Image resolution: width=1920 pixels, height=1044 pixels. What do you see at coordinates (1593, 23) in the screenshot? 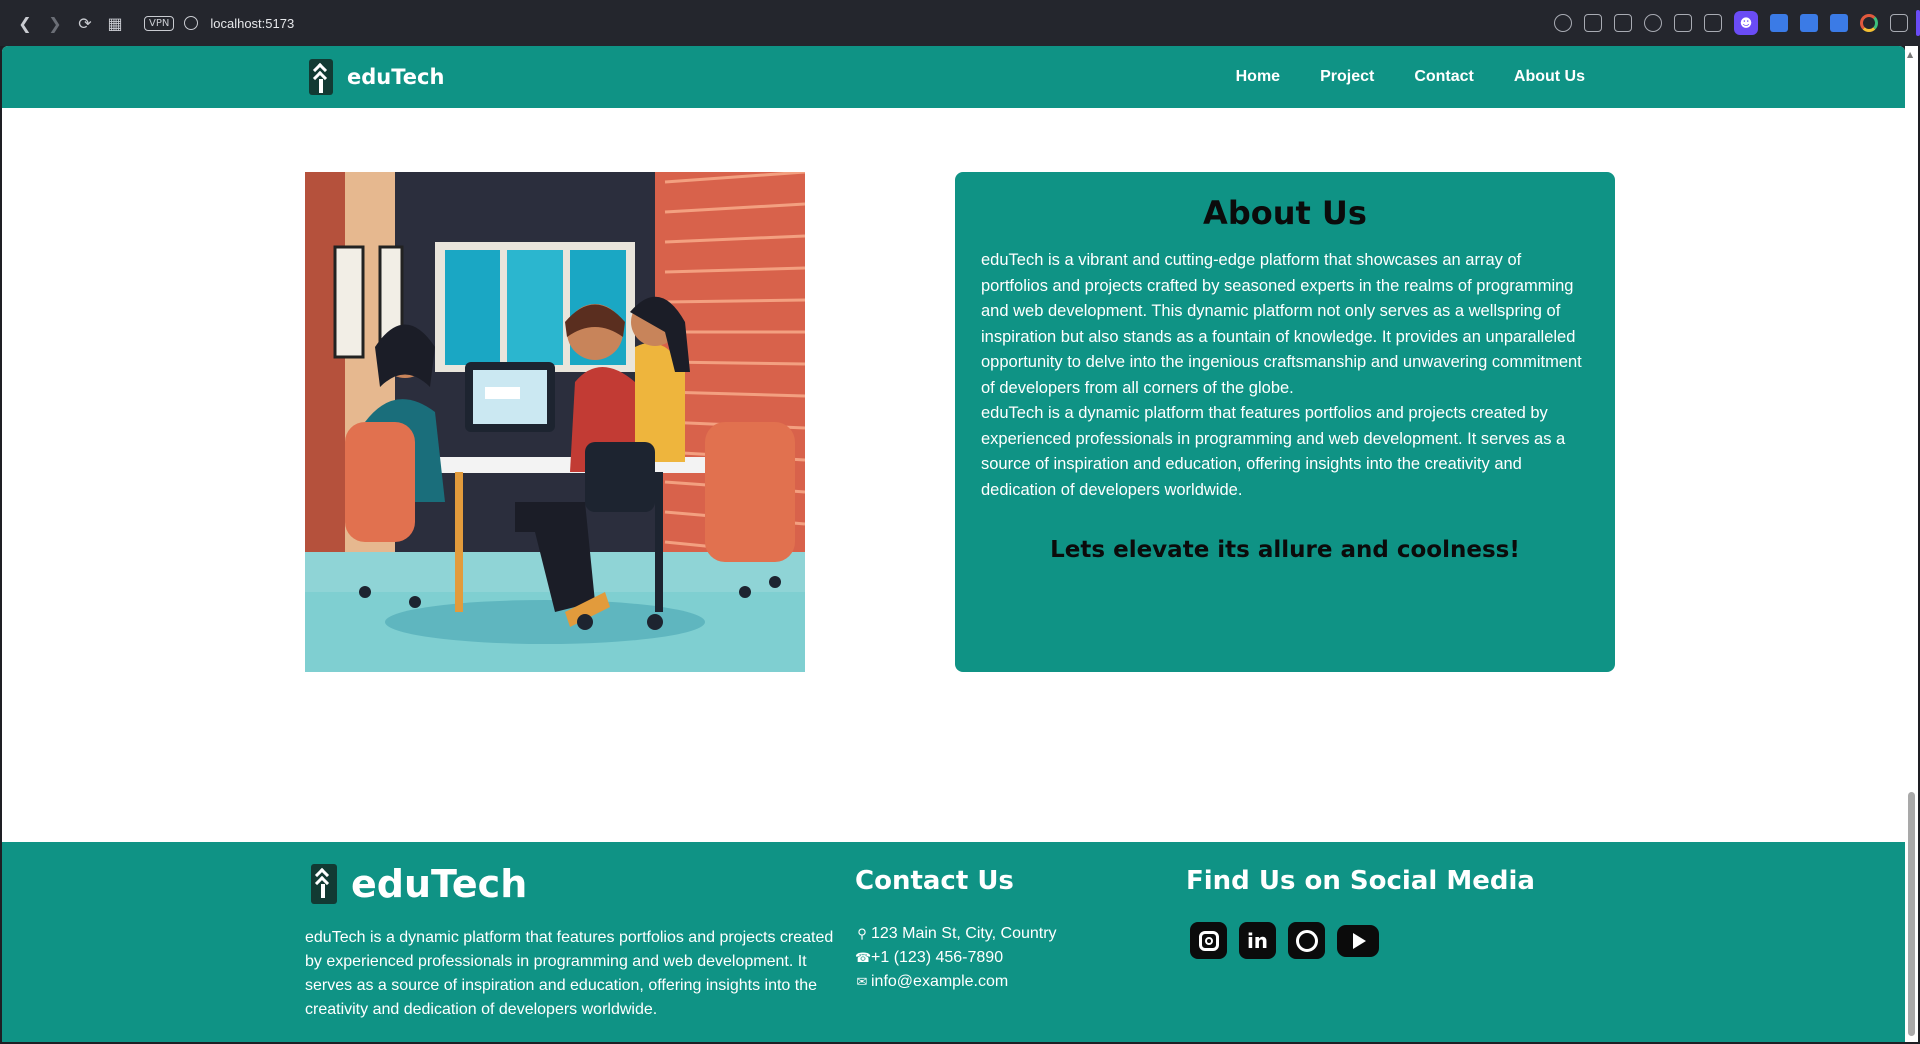
I see `camera-icon` at bounding box center [1593, 23].